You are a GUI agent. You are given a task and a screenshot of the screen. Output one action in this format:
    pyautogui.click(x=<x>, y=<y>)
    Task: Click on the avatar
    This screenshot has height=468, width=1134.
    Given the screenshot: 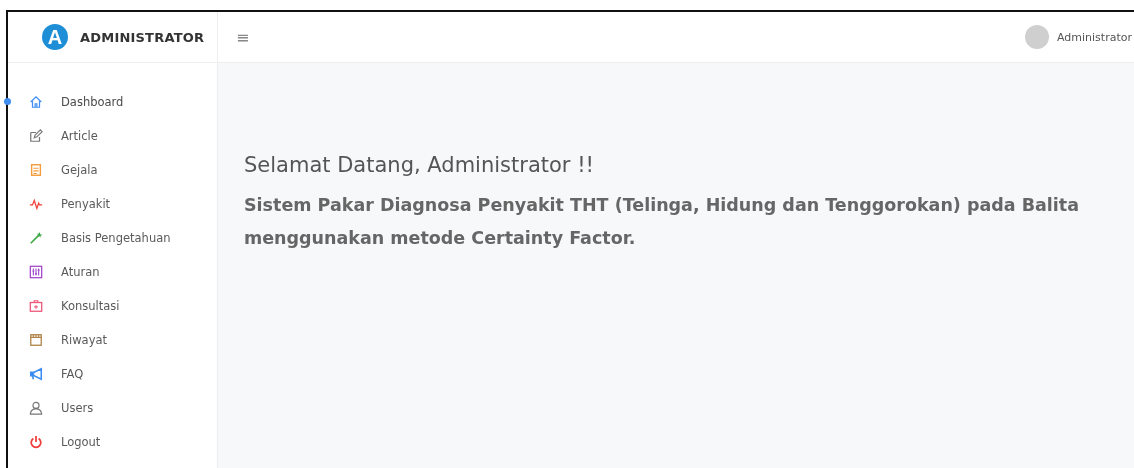 What is the action you would take?
    pyautogui.click(x=1037, y=37)
    